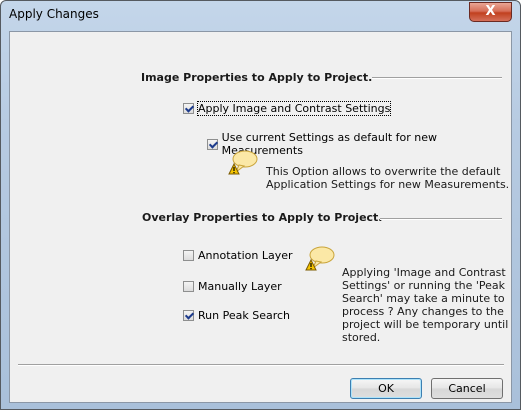 Image resolution: width=521 pixels, height=410 pixels. I want to click on note-line: stored., so click(361, 337).